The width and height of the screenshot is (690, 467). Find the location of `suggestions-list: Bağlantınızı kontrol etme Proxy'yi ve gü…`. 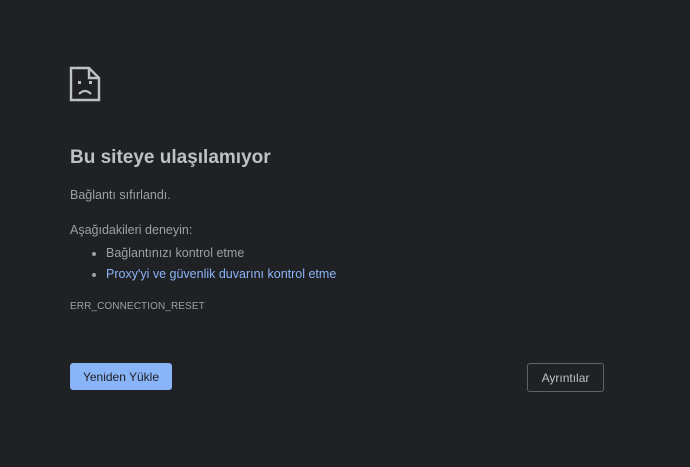

suggestions-list: Bağlantınızı kontrol etme Proxy'yi ve gü… is located at coordinates (213, 264).